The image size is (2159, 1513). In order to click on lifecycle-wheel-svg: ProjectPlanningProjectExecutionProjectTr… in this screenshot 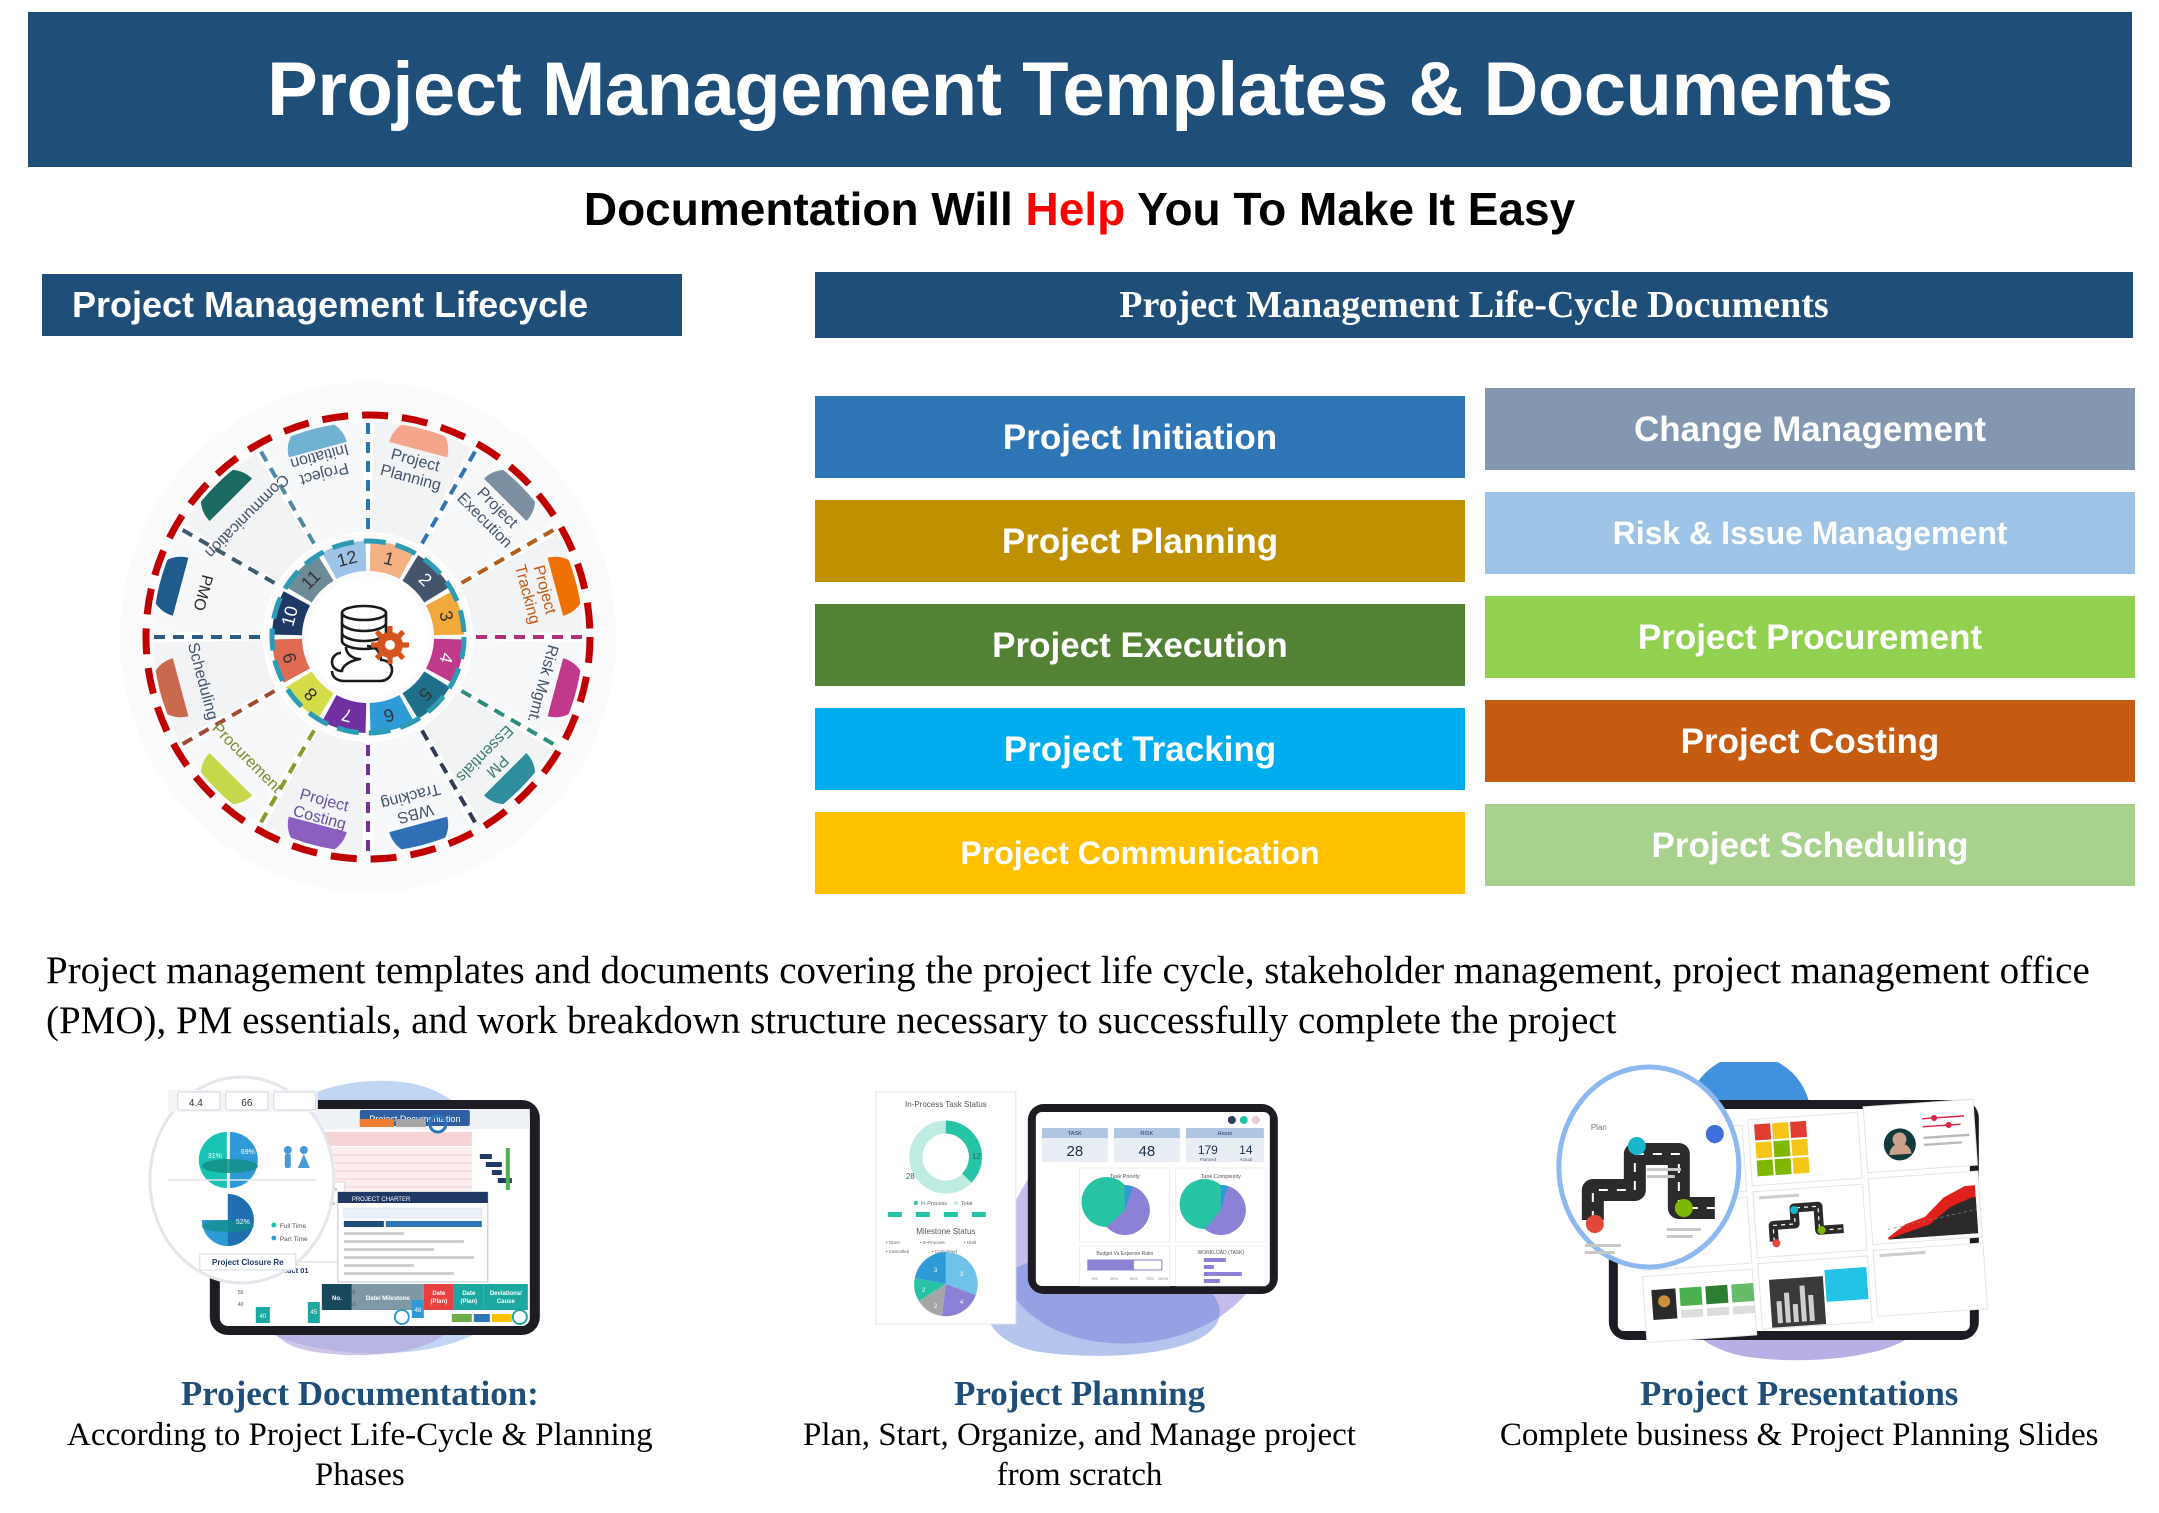, I will do `click(368, 637)`.